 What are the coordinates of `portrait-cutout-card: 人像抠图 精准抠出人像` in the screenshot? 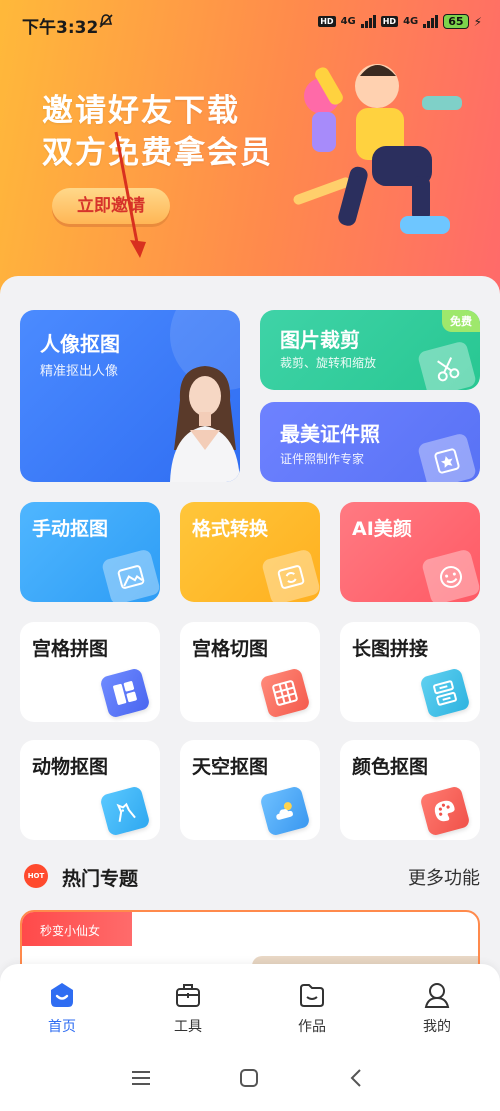 It's located at (130, 396).